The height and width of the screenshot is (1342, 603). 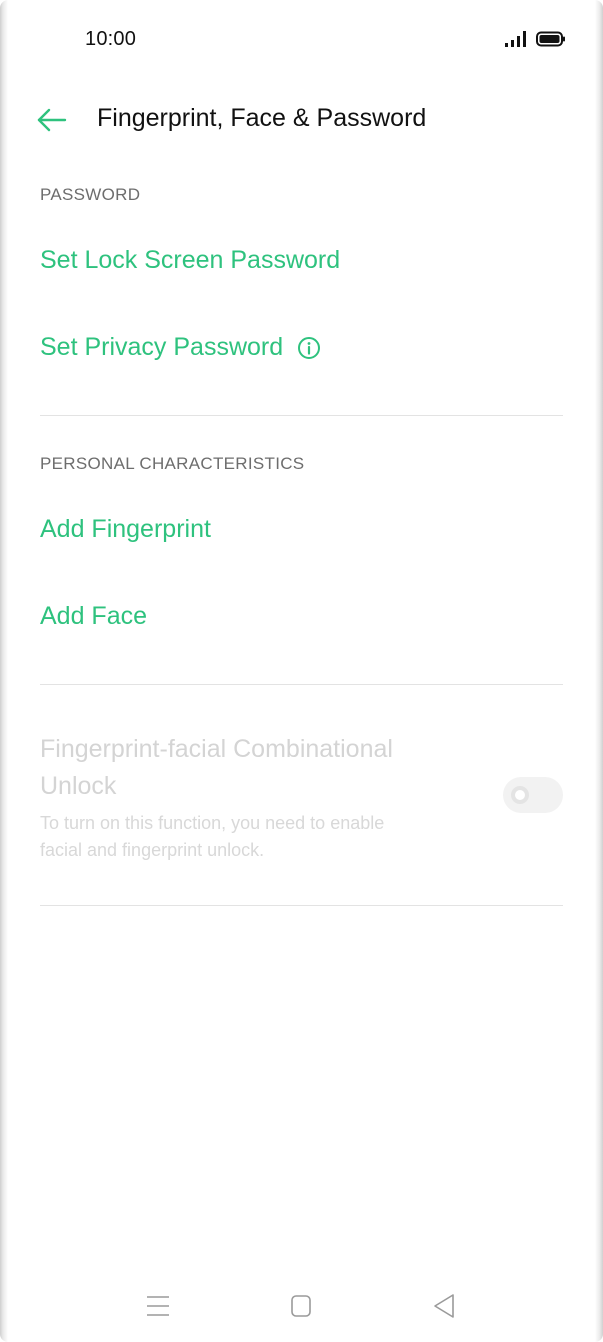 What do you see at coordinates (111, 39) in the screenshot?
I see `status-time: 10:00` at bounding box center [111, 39].